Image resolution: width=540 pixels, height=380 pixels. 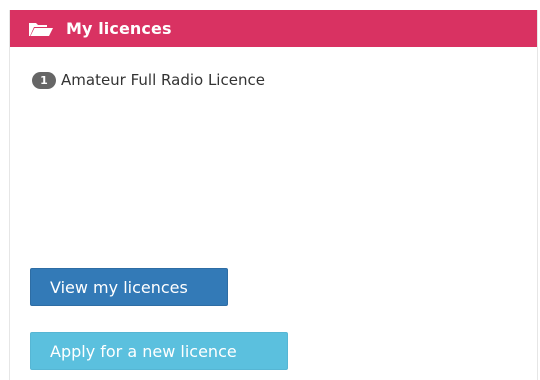 I want to click on view-licences-button: View my licences, so click(x=129, y=287).